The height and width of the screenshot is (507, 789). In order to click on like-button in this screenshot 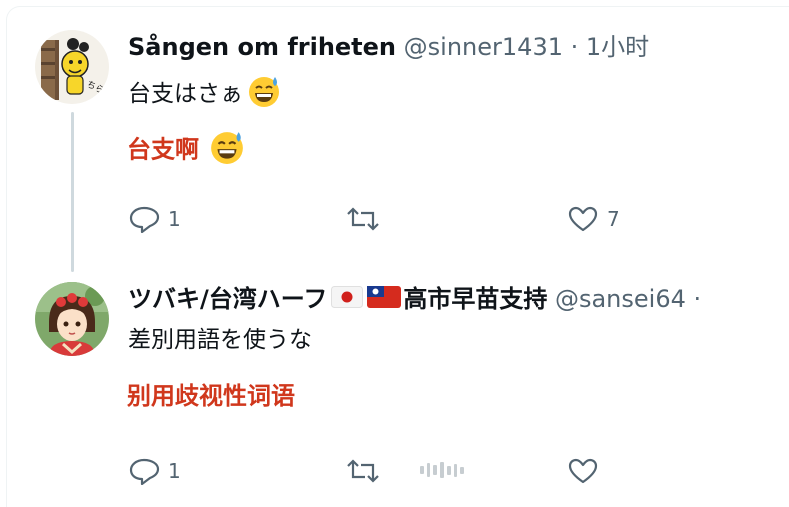, I will do `click(583, 471)`.